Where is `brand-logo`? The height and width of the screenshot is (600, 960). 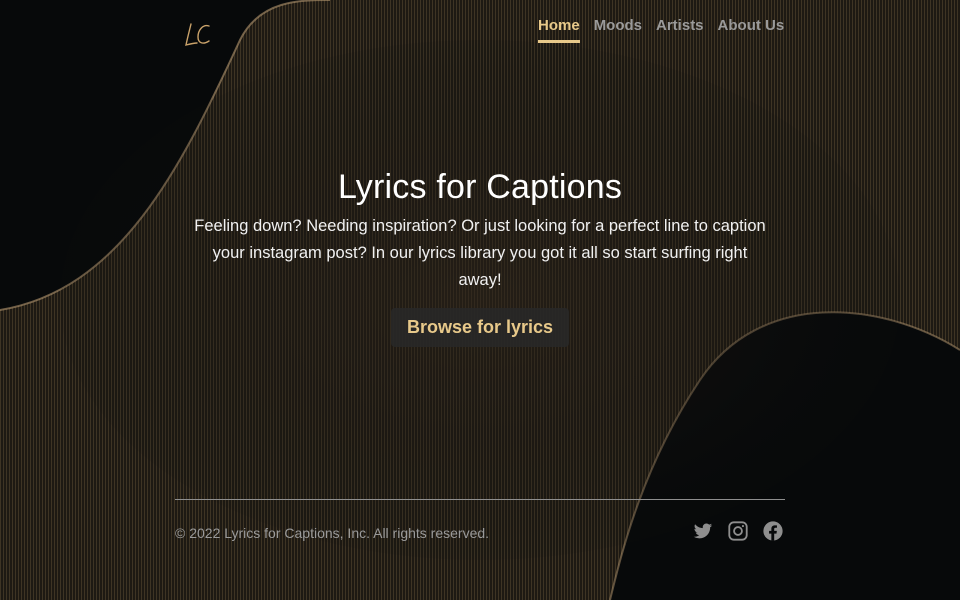
brand-logo is located at coordinates (198, 34).